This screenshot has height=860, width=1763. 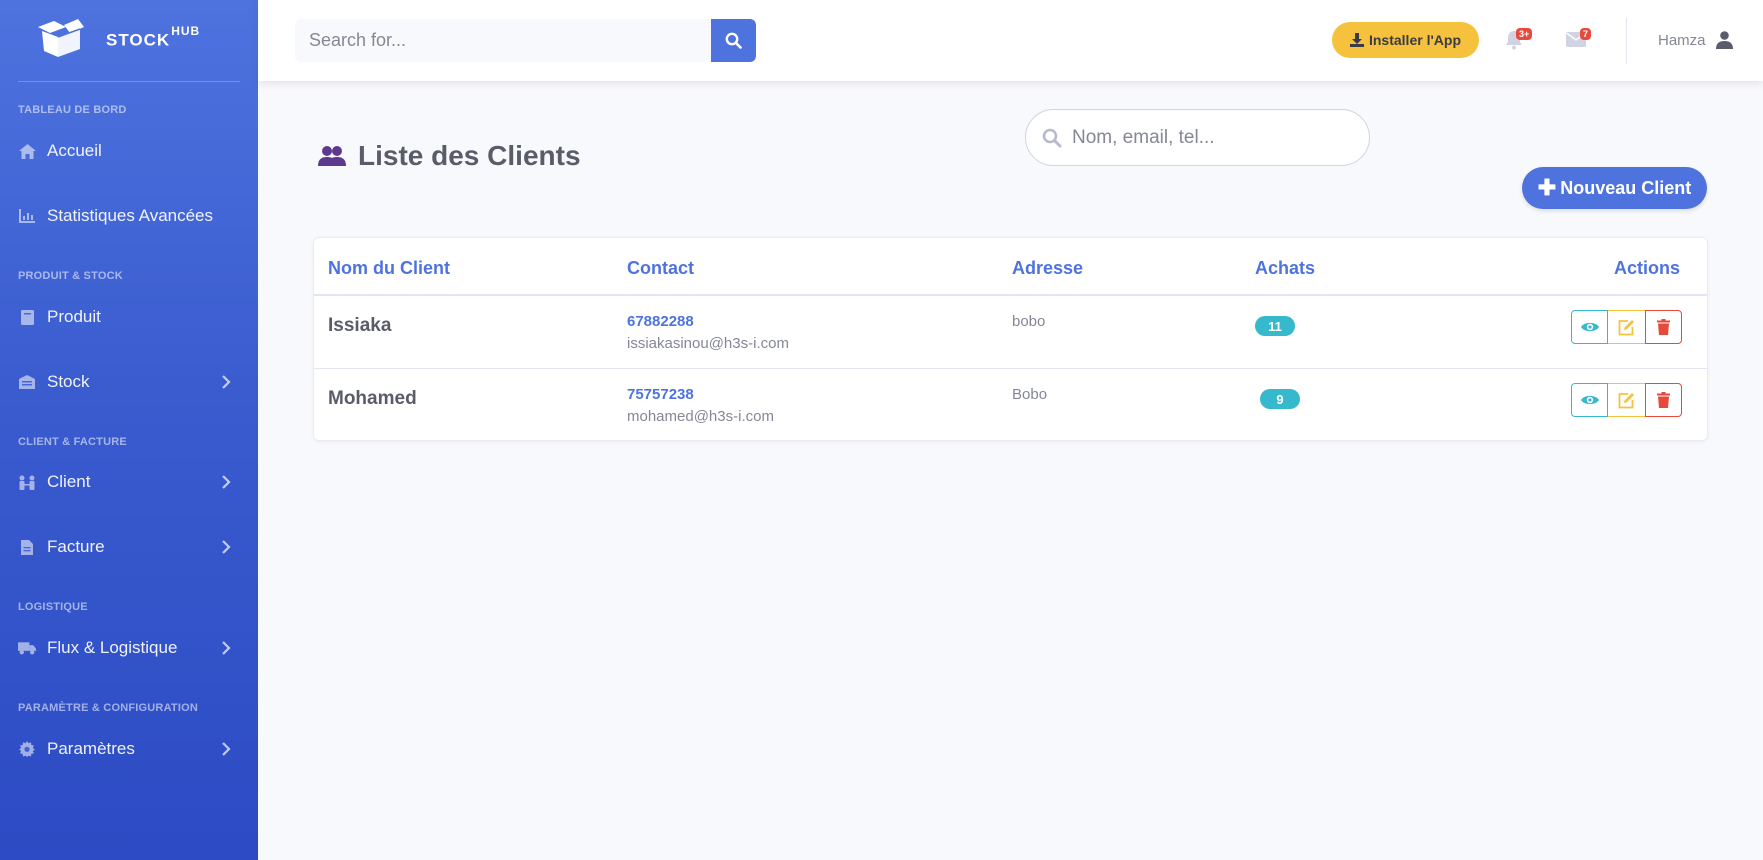 I want to click on sidebar-heading-client-facture: CLIENT & FACTURE, so click(x=72, y=442).